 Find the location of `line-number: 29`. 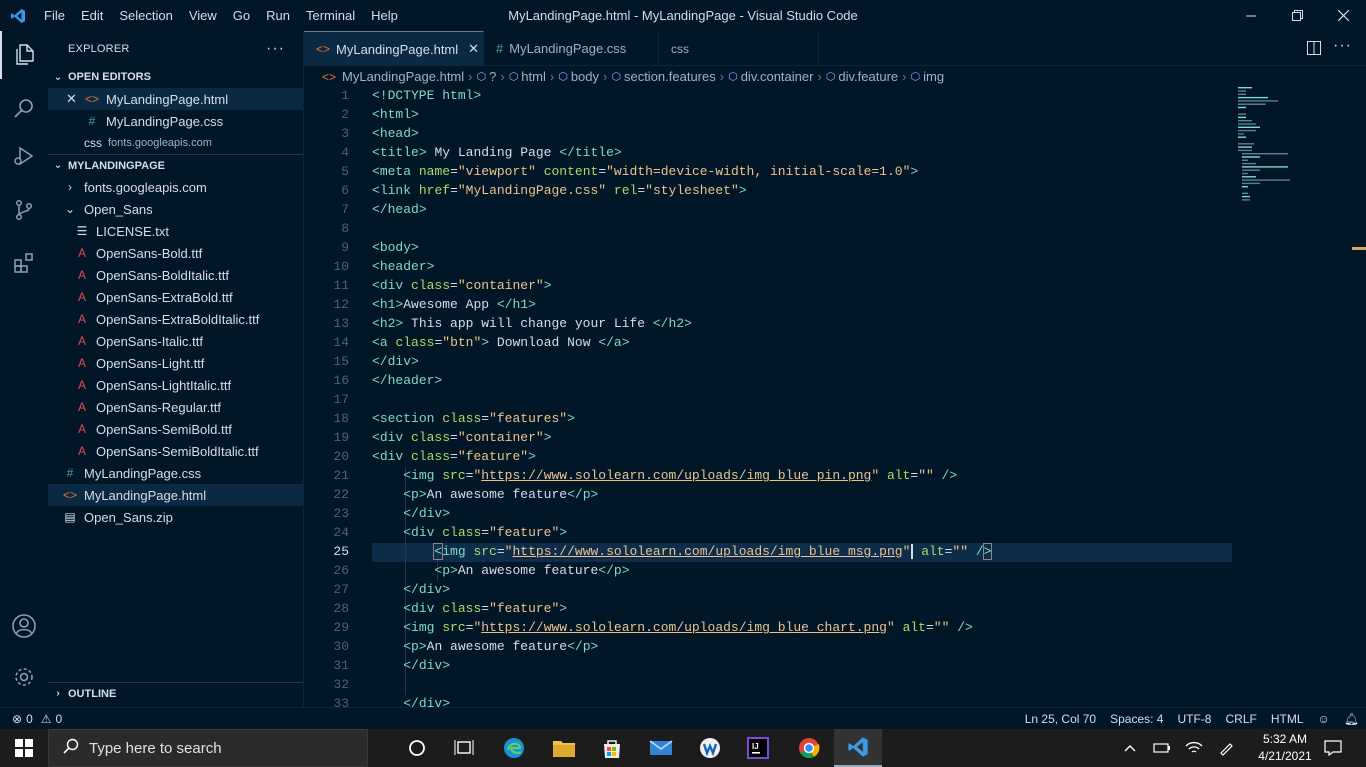

line-number: 29 is located at coordinates (341, 627).